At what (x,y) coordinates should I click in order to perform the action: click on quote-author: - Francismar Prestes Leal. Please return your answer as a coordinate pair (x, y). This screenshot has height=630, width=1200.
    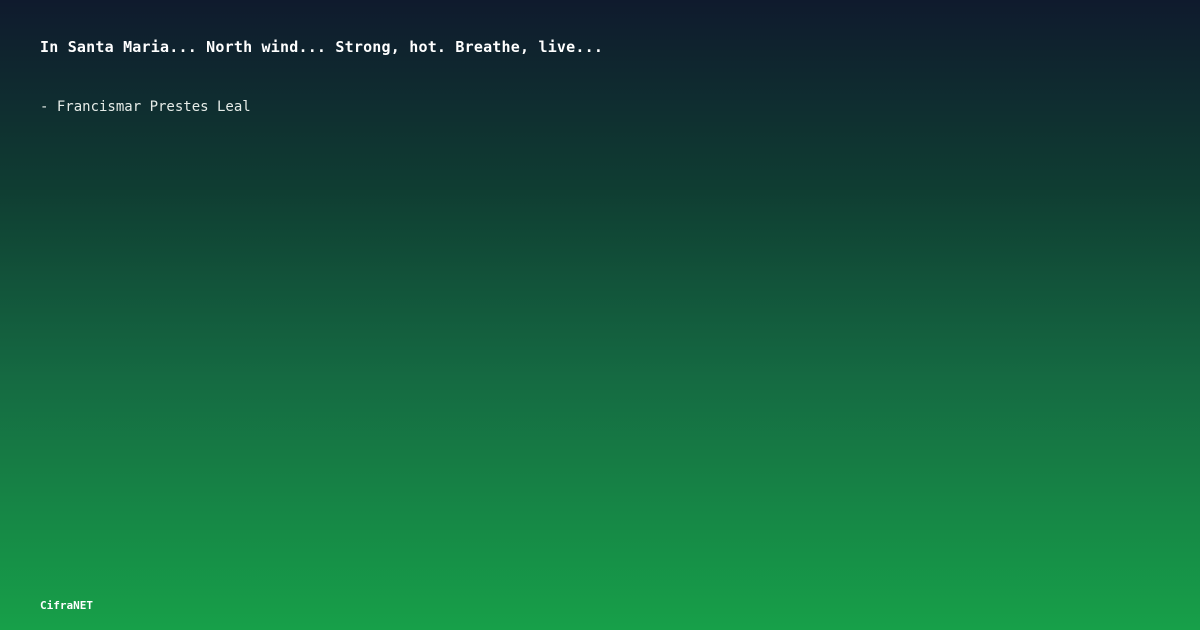
    Looking at the image, I should click on (145, 107).